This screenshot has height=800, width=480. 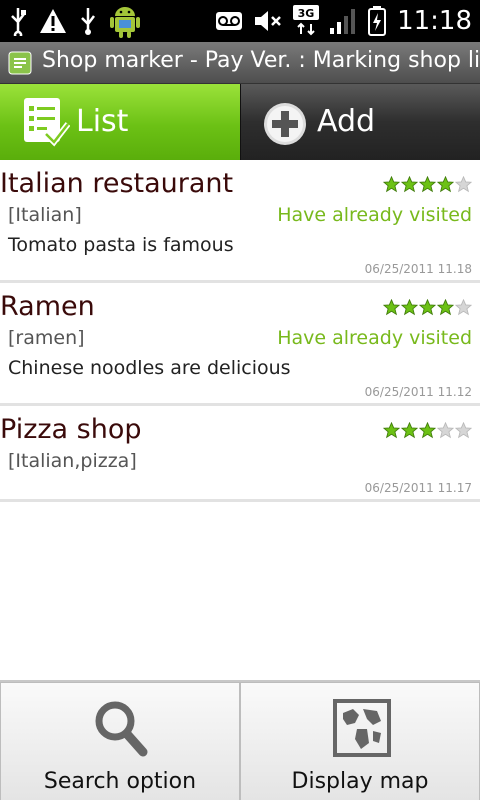 What do you see at coordinates (229, 21) in the screenshot?
I see `voicemail-icon` at bounding box center [229, 21].